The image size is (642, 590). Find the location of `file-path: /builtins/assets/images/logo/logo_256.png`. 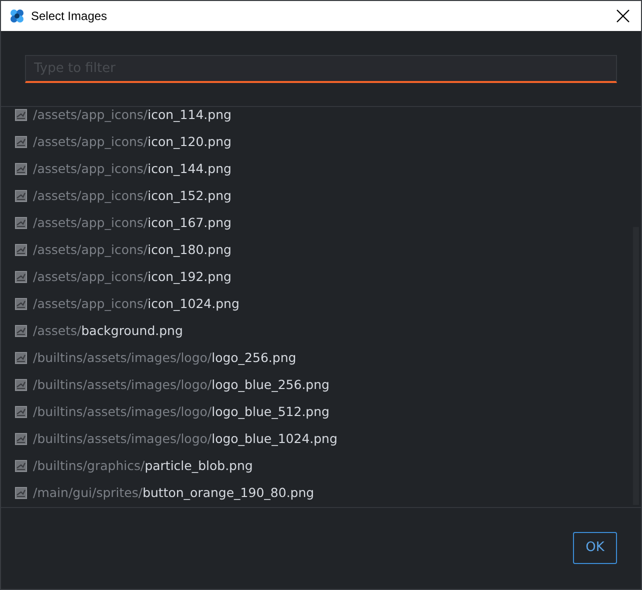

file-path: /builtins/assets/images/logo/logo_256.png is located at coordinates (164, 357).